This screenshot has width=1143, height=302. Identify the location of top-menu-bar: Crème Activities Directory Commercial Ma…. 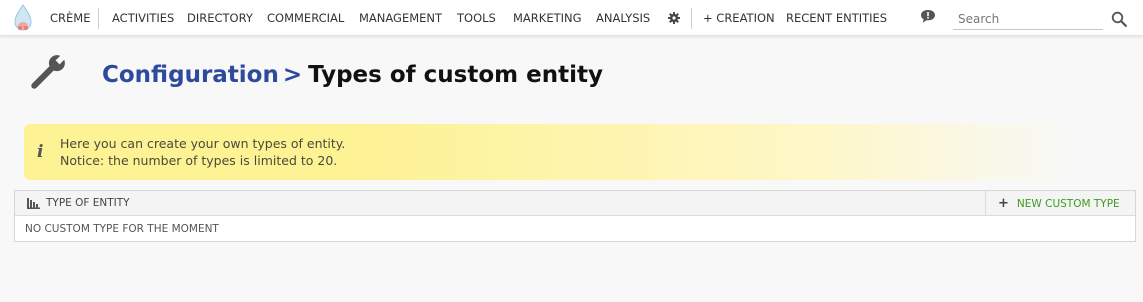
(571, 18).